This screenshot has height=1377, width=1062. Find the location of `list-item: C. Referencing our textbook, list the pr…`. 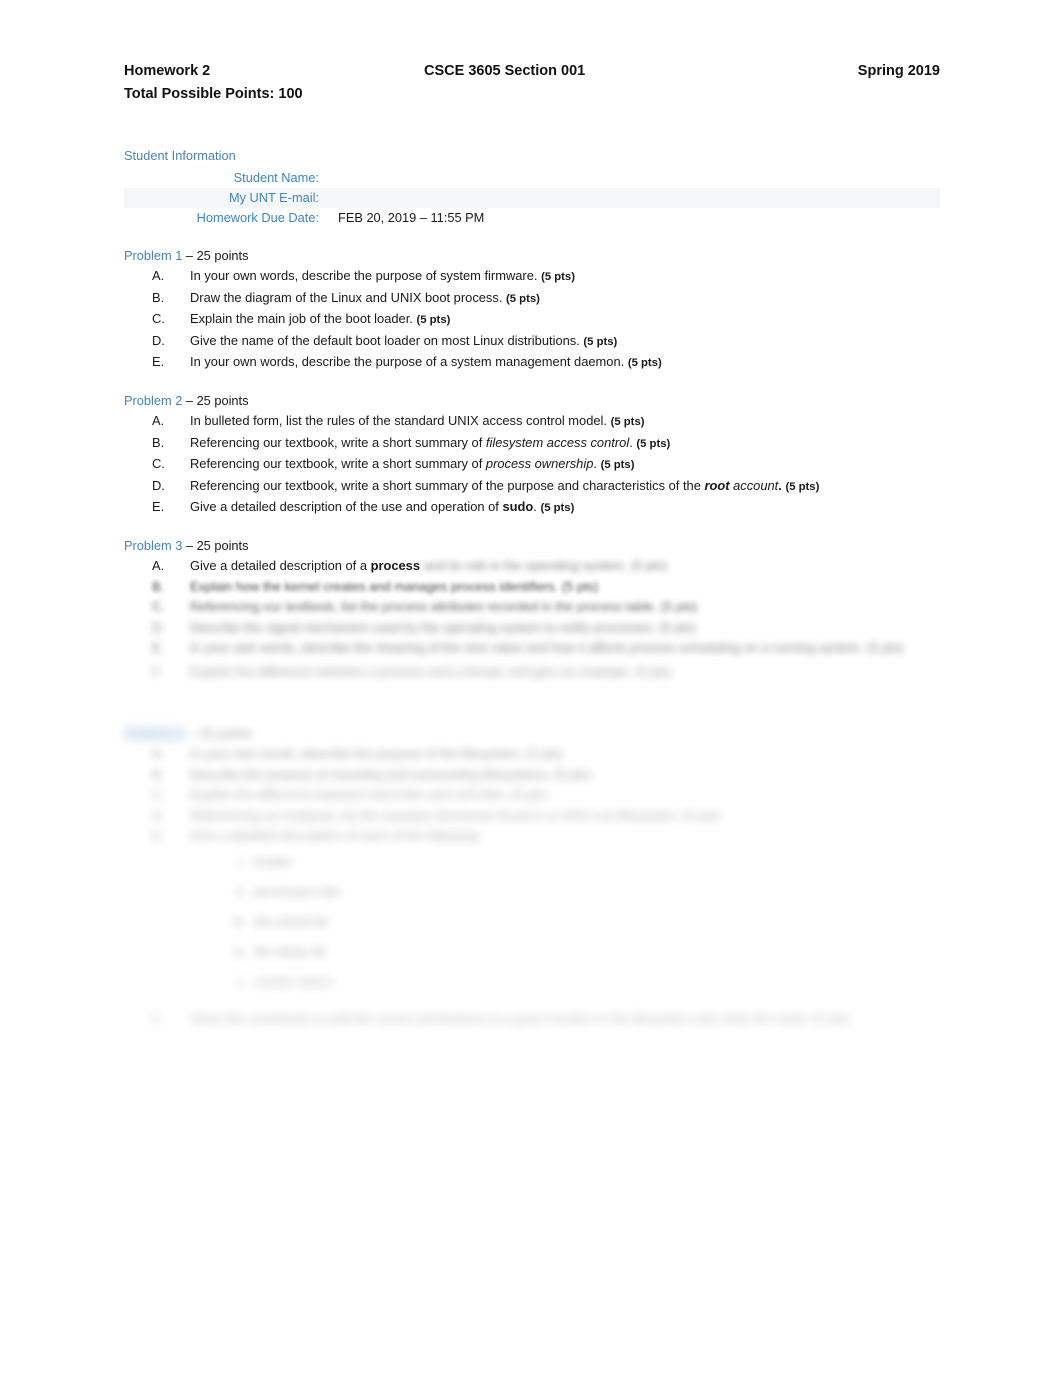

list-item: C. Referencing our textbook, list the pr… is located at coordinates (559, 607).